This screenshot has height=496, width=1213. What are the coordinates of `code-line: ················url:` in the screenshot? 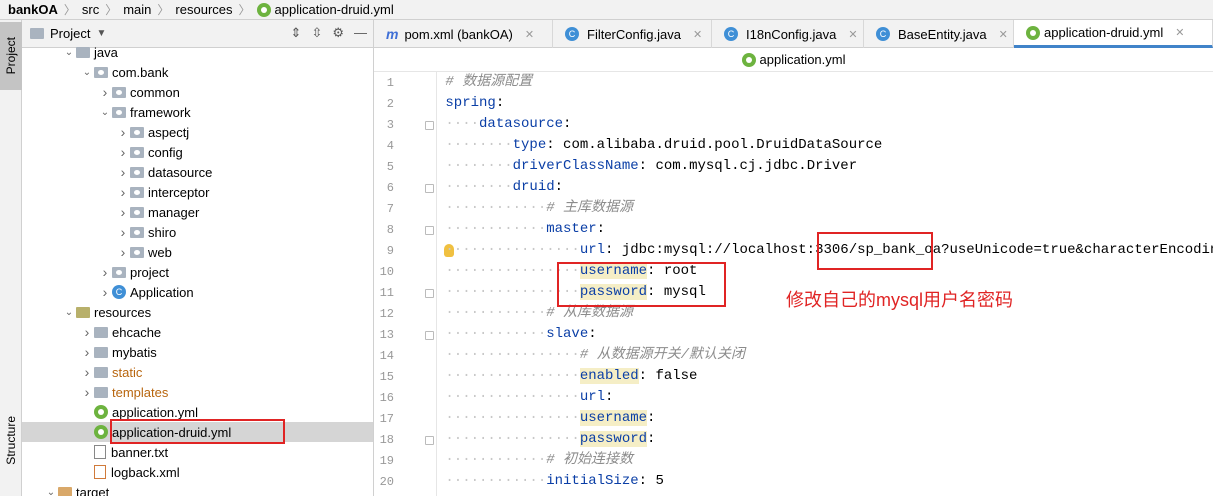 It's located at (825, 397).